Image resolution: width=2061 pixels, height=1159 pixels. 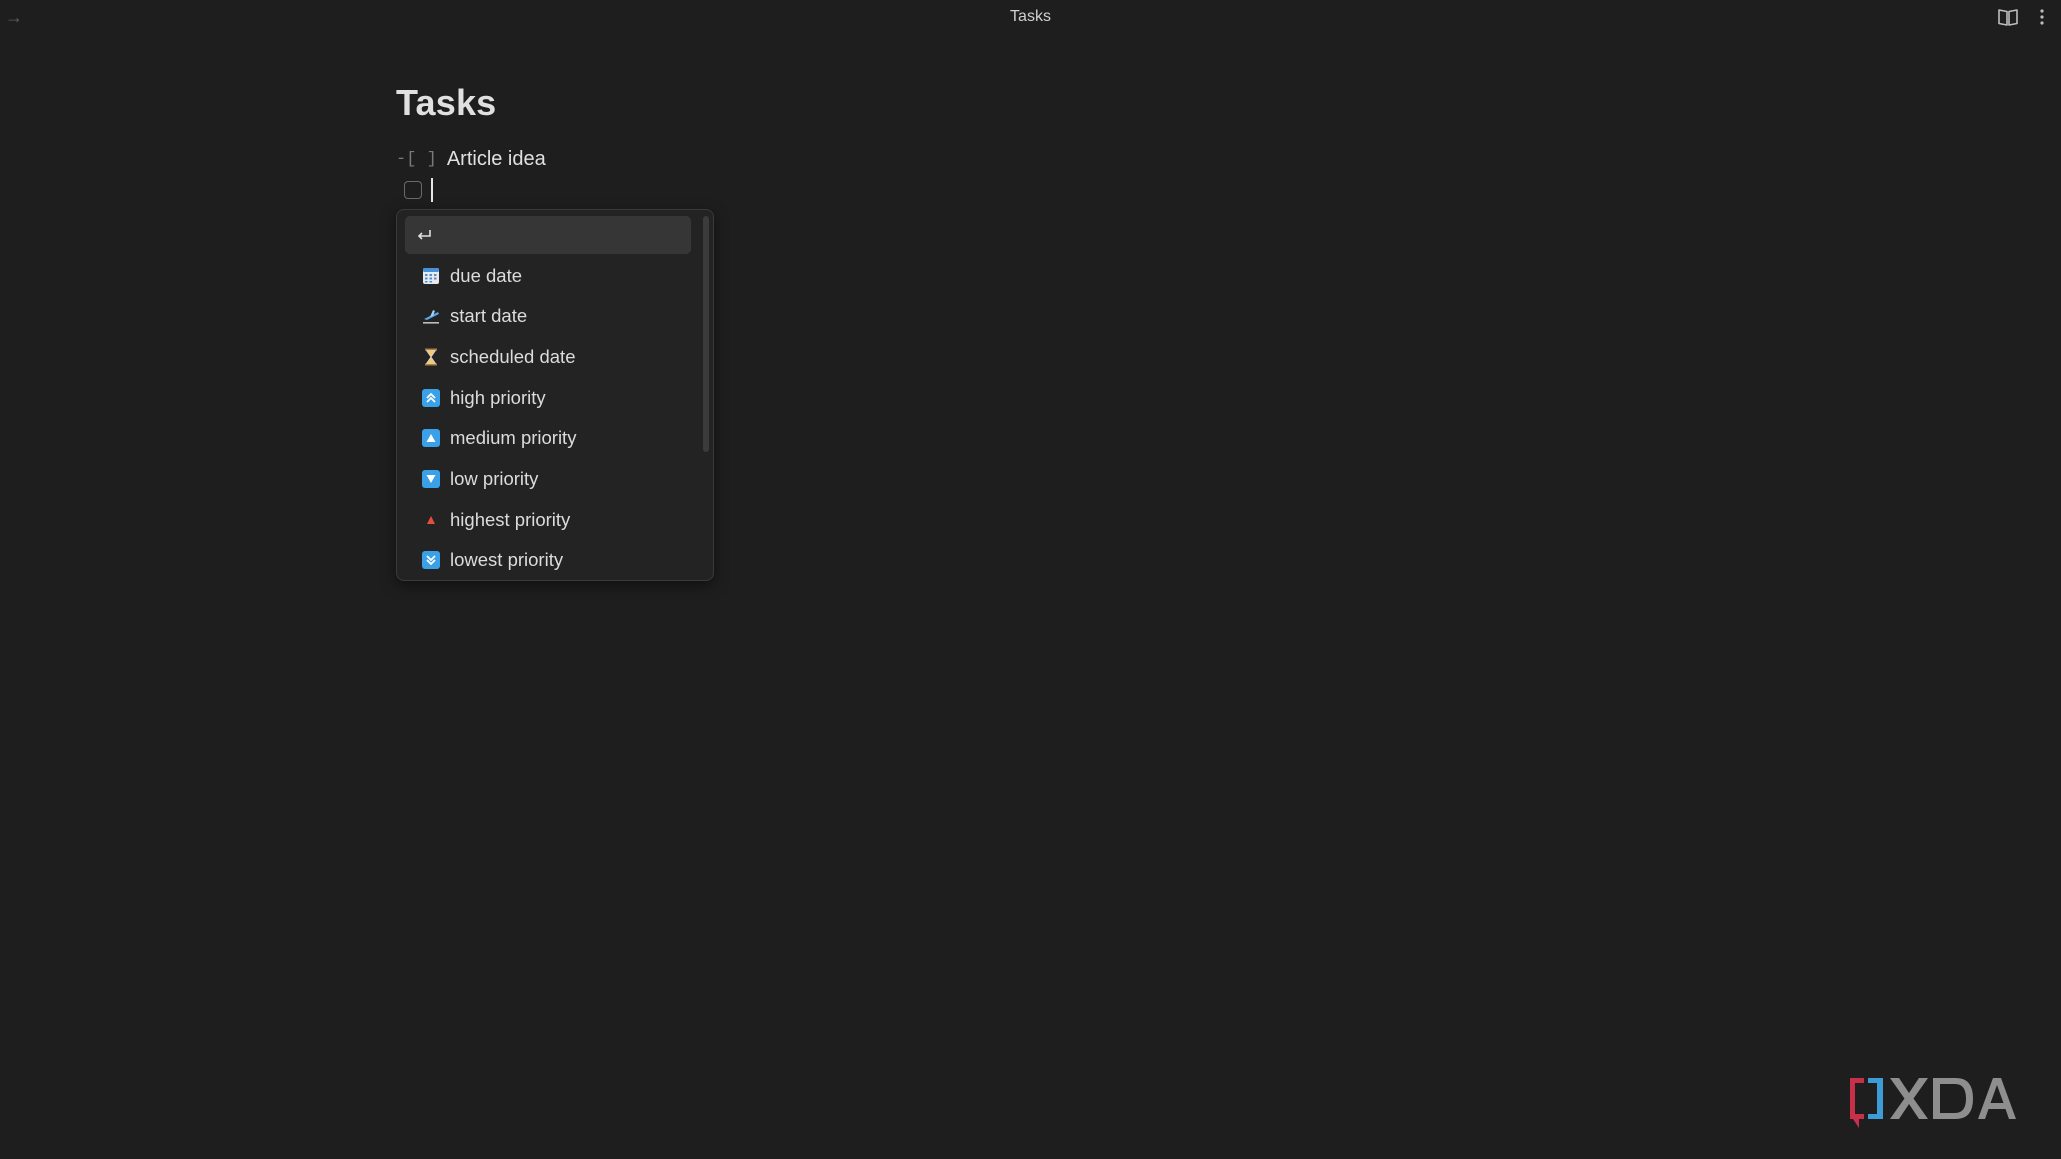 I want to click on suggestion-label: highest priority, so click(x=510, y=519).